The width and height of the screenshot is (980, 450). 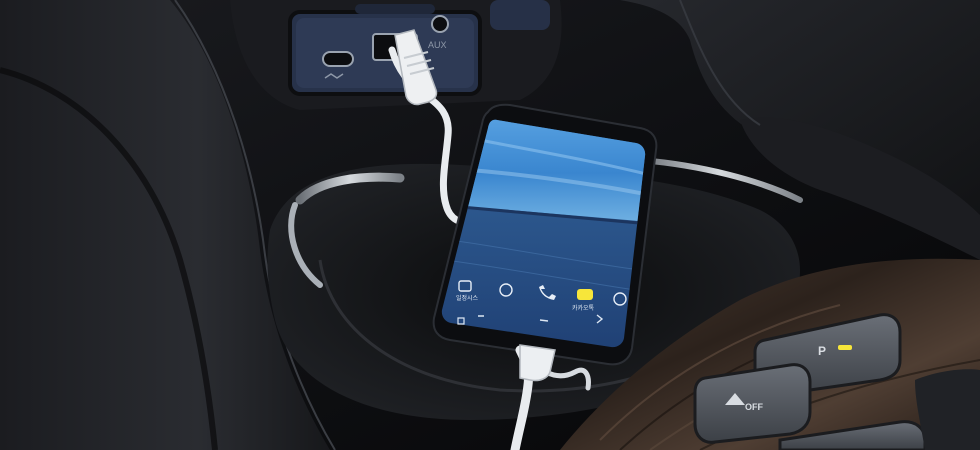 What do you see at coordinates (583, 308) in the screenshot?
I see `dock-label-4: 카카오톡` at bounding box center [583, 308].